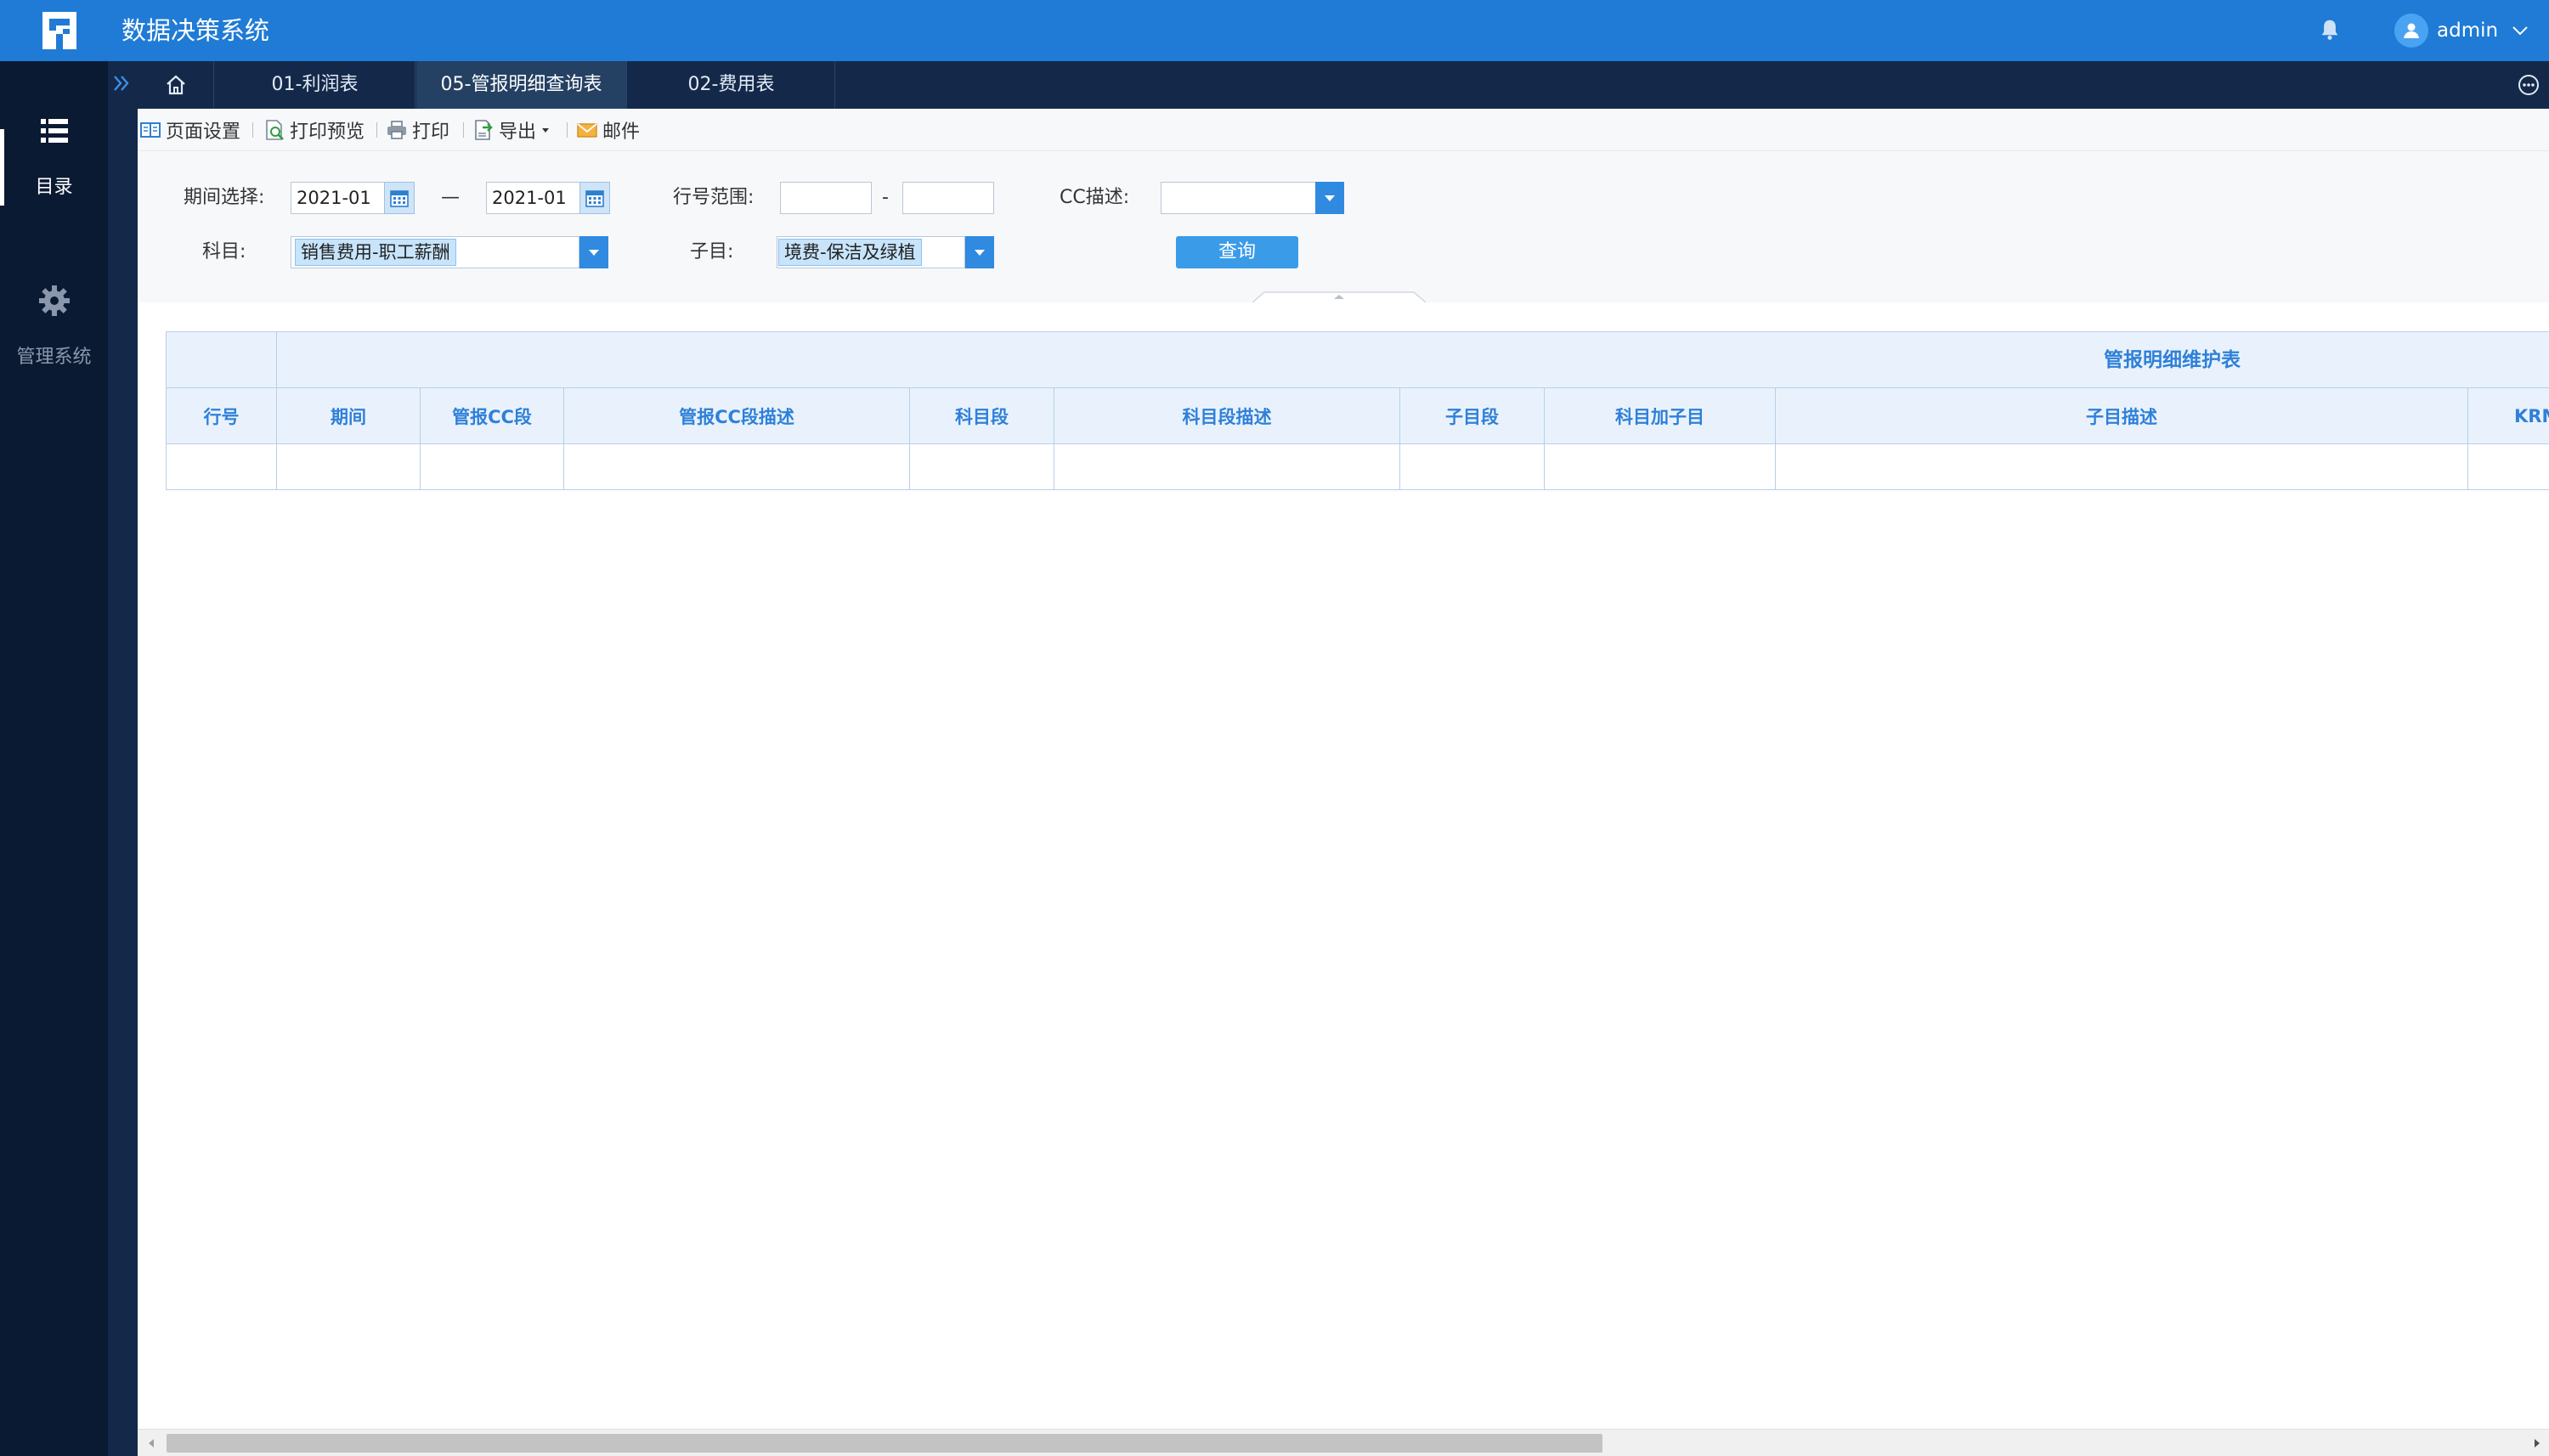 This screenshot has width=2549, height=1456. Describe the element at coordinates (484, 130) in the screenshot. I see `export-icon` at that location.